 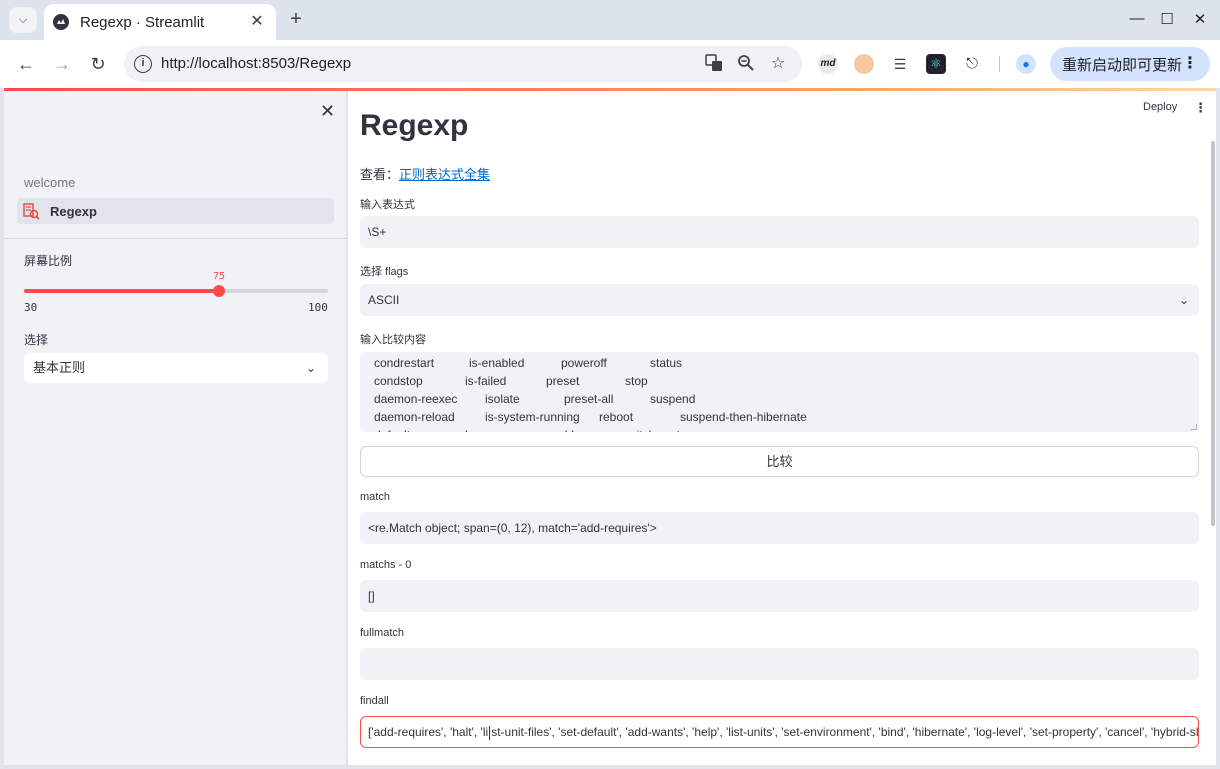 What do you see at coordinates (900, 64) in the screenshot?
I see `tree-extension-icon: ☰` at bounding box center [900, 64].